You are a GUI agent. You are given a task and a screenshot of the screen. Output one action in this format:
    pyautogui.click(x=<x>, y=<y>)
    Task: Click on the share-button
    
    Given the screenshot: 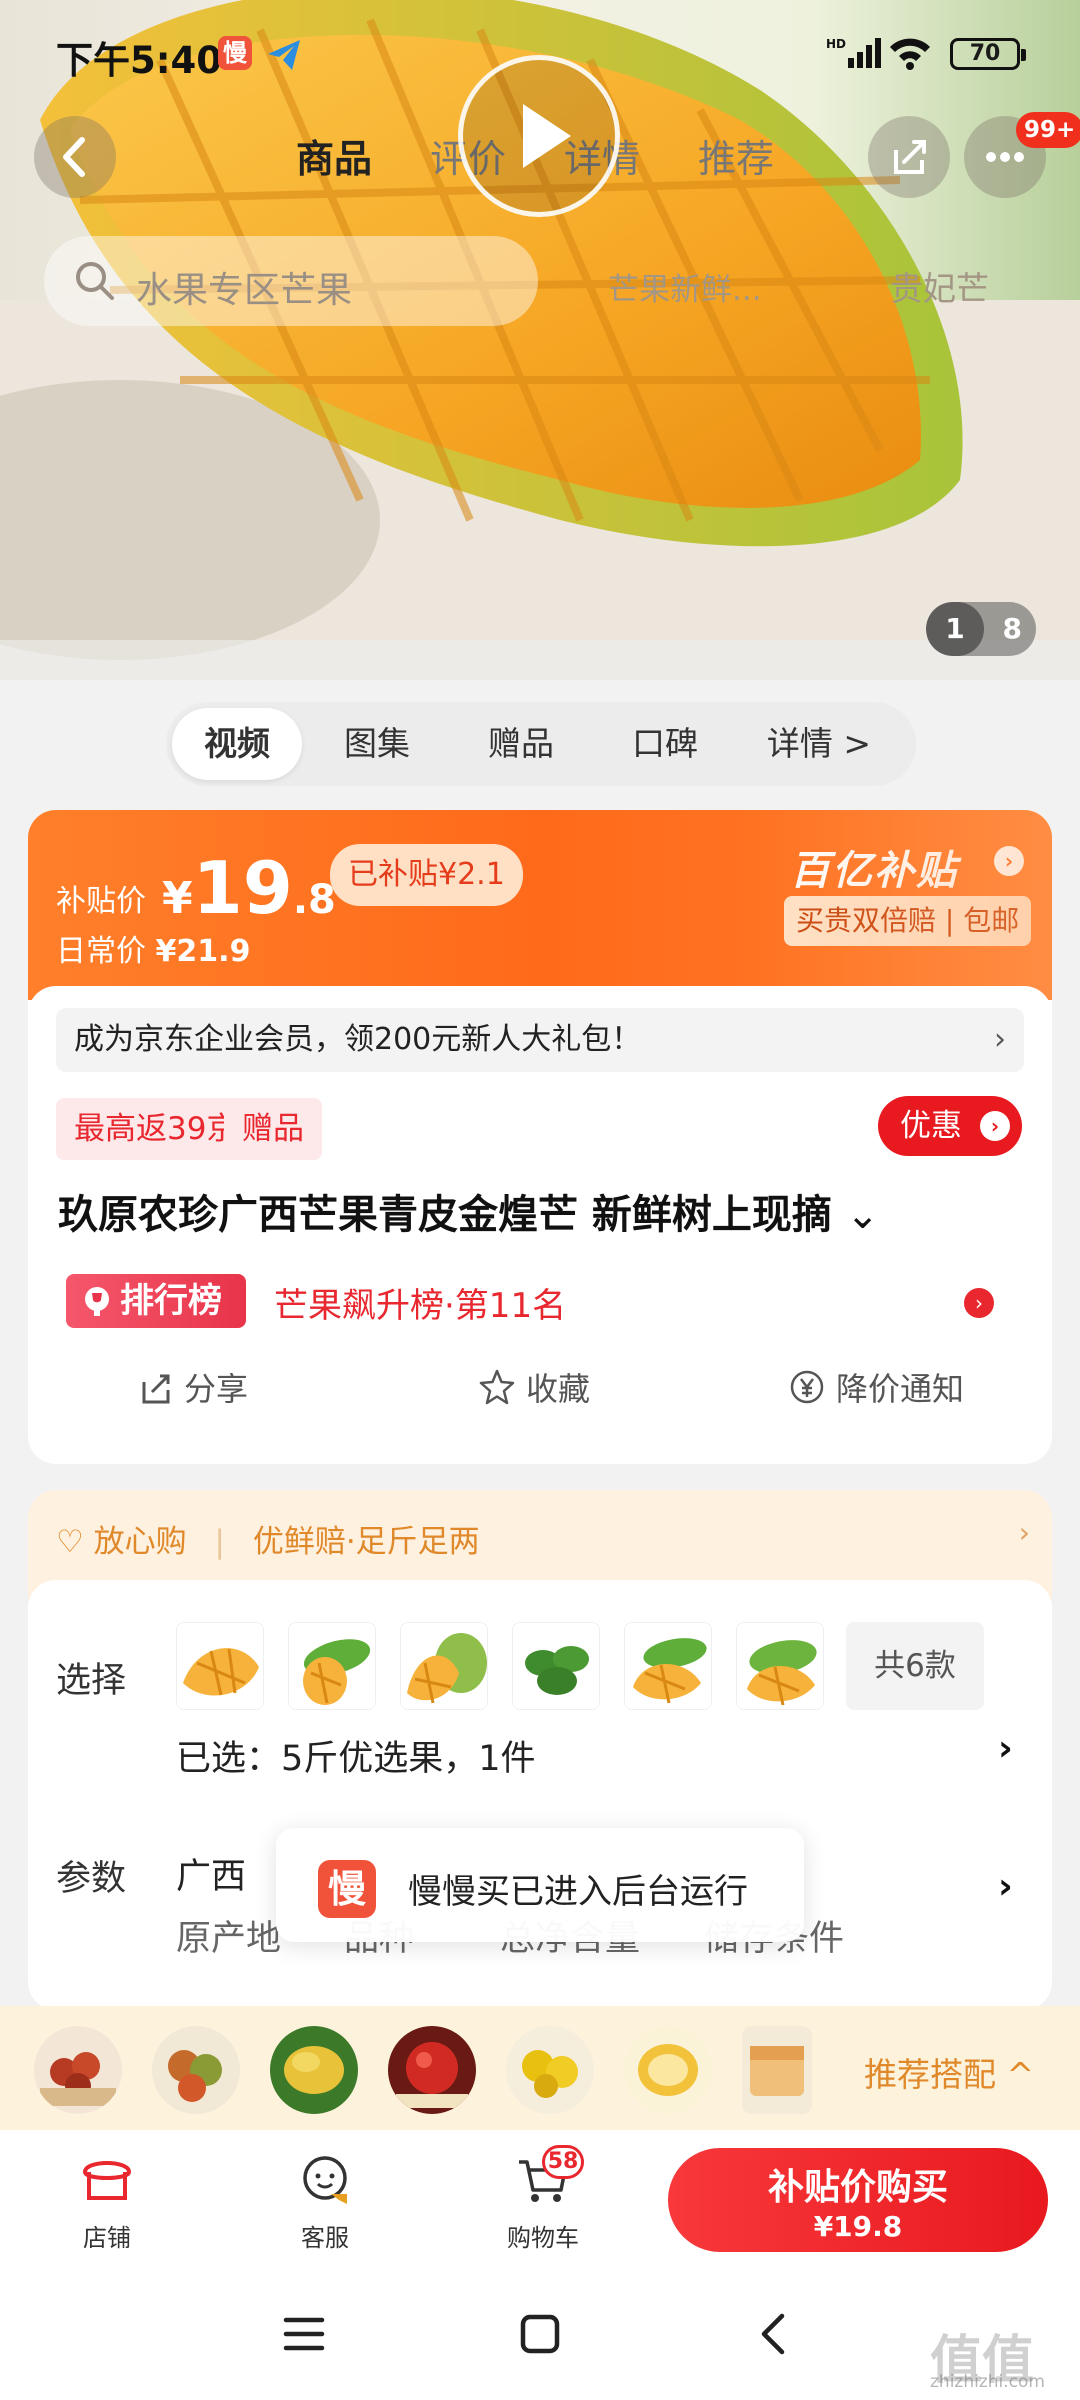 What is the action you would take?
    pyautogui.click(x=909, y=157)
    